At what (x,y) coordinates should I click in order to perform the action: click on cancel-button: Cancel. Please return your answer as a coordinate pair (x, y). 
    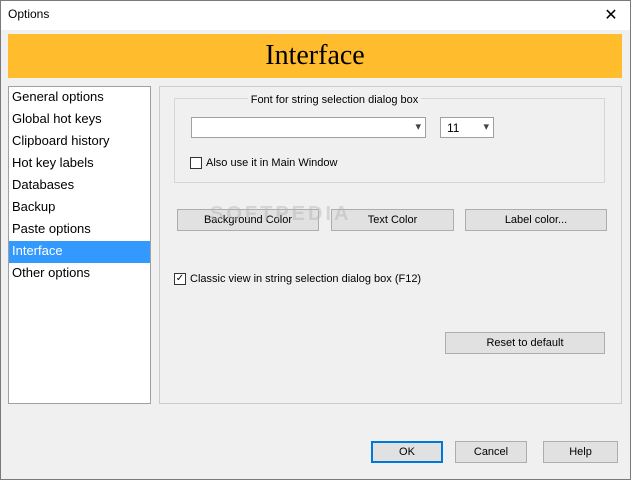
    Looking at the image, I should click on (491, 452).